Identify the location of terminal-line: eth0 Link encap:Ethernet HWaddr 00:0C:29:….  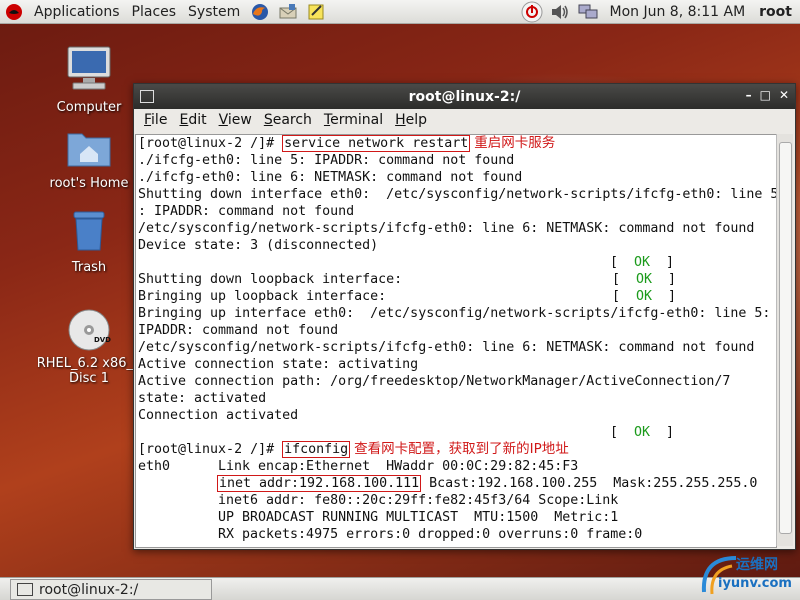
(456, 466).